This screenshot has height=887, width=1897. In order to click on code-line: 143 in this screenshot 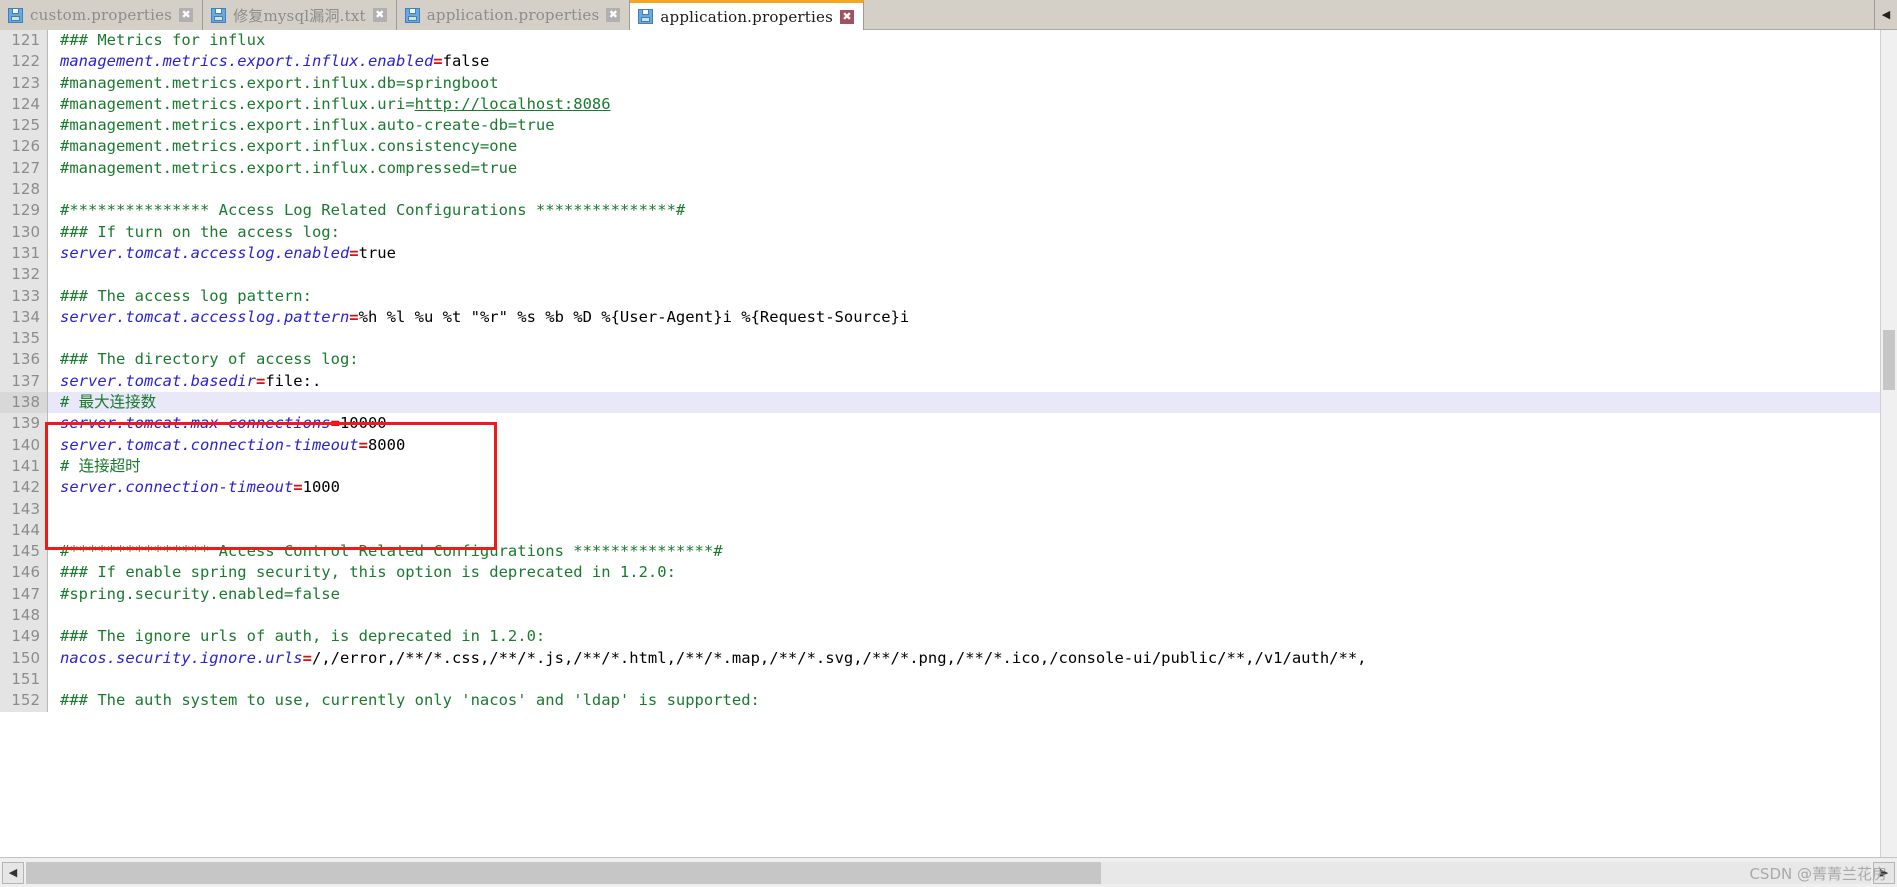, I will do `click(940, 509)`.